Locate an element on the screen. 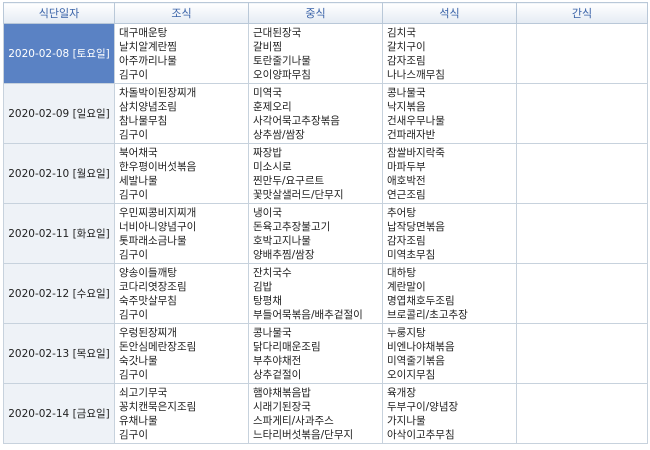  date-cell: 2020-02-11 [화요일] is located at coordinates (59, 233).